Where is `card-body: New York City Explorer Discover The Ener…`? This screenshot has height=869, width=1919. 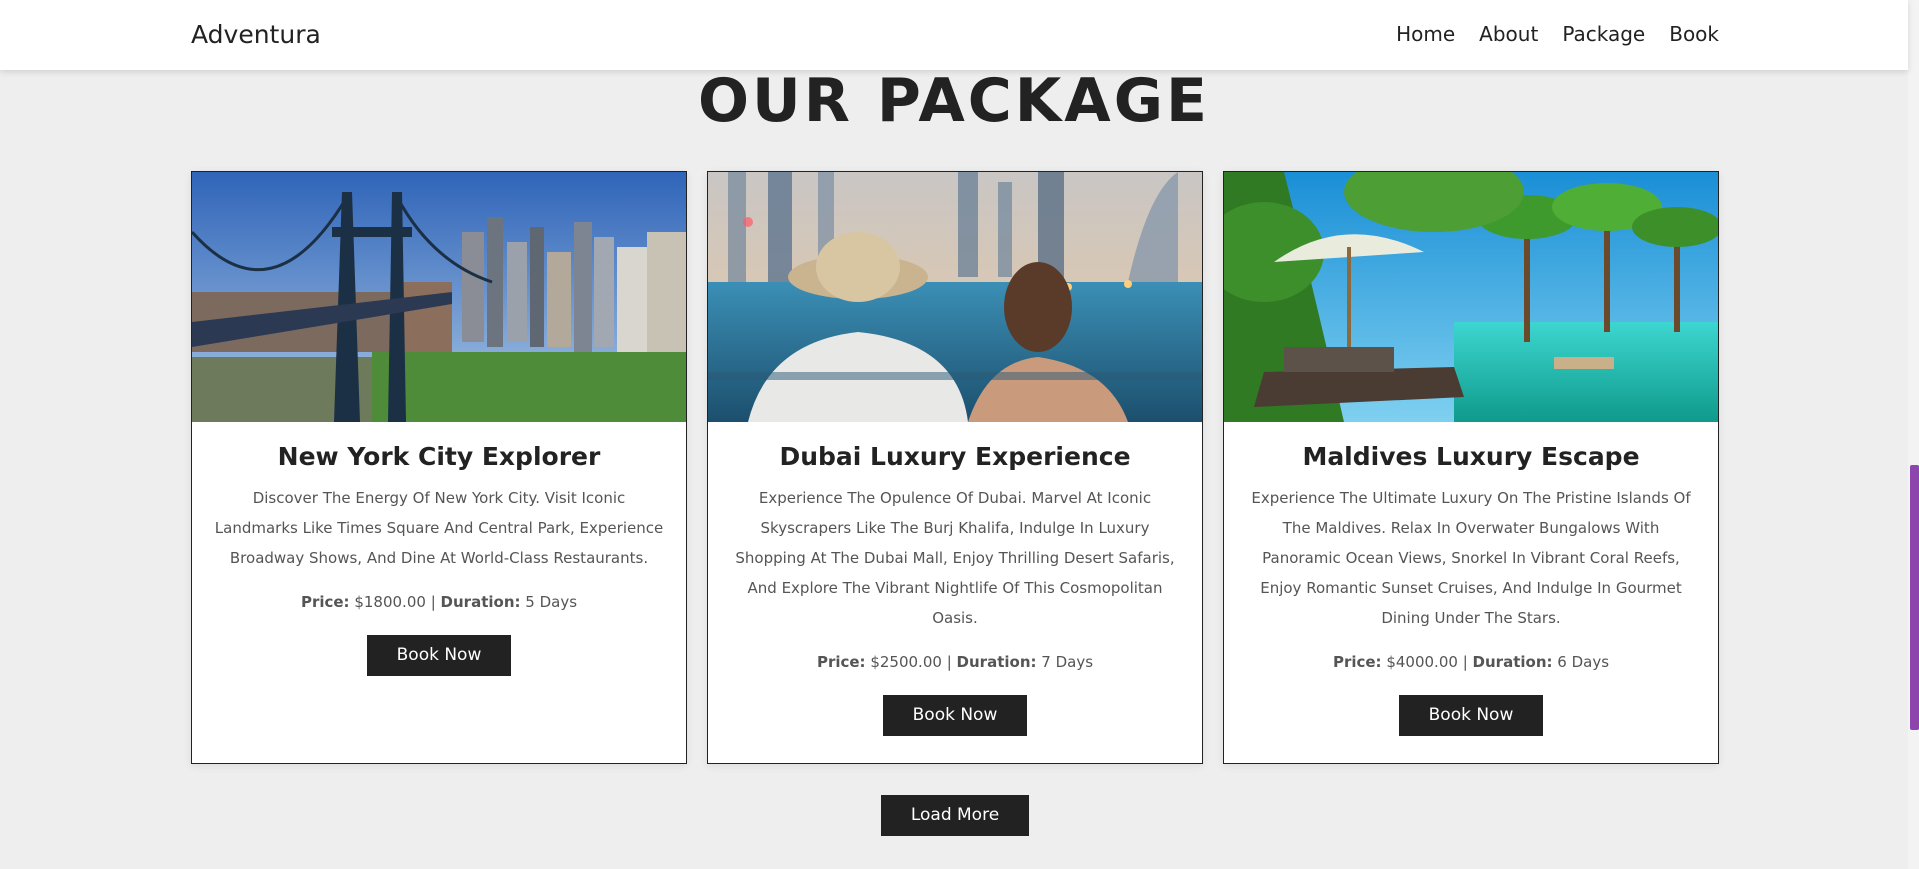
card-body: New York City Explorer Discover The Ener… is located at coordinates (439, 549).